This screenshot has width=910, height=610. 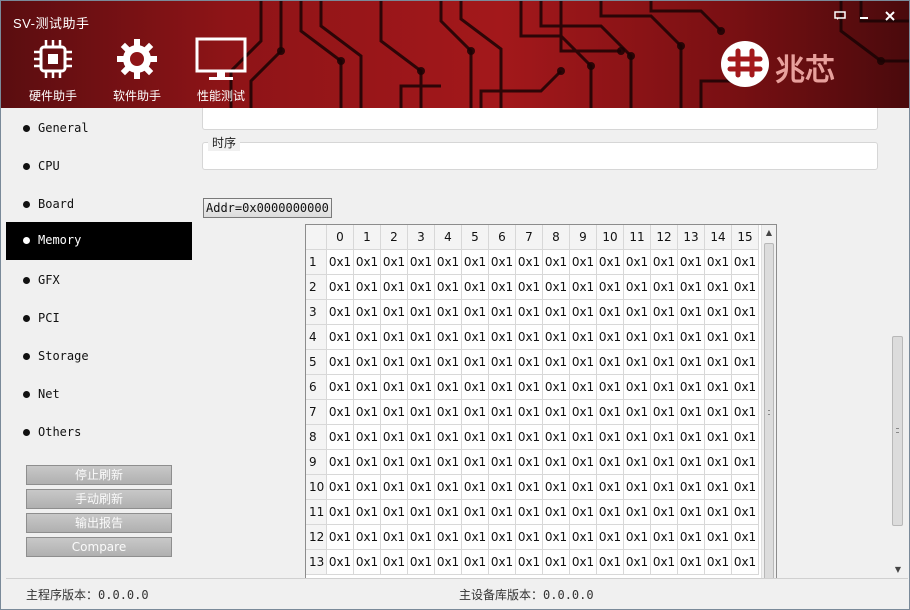 What do you see at coordinates (137, 71) in the screenshot?
I see `nav-software-assistant: 软件助手` at bounding box center [137, 71].